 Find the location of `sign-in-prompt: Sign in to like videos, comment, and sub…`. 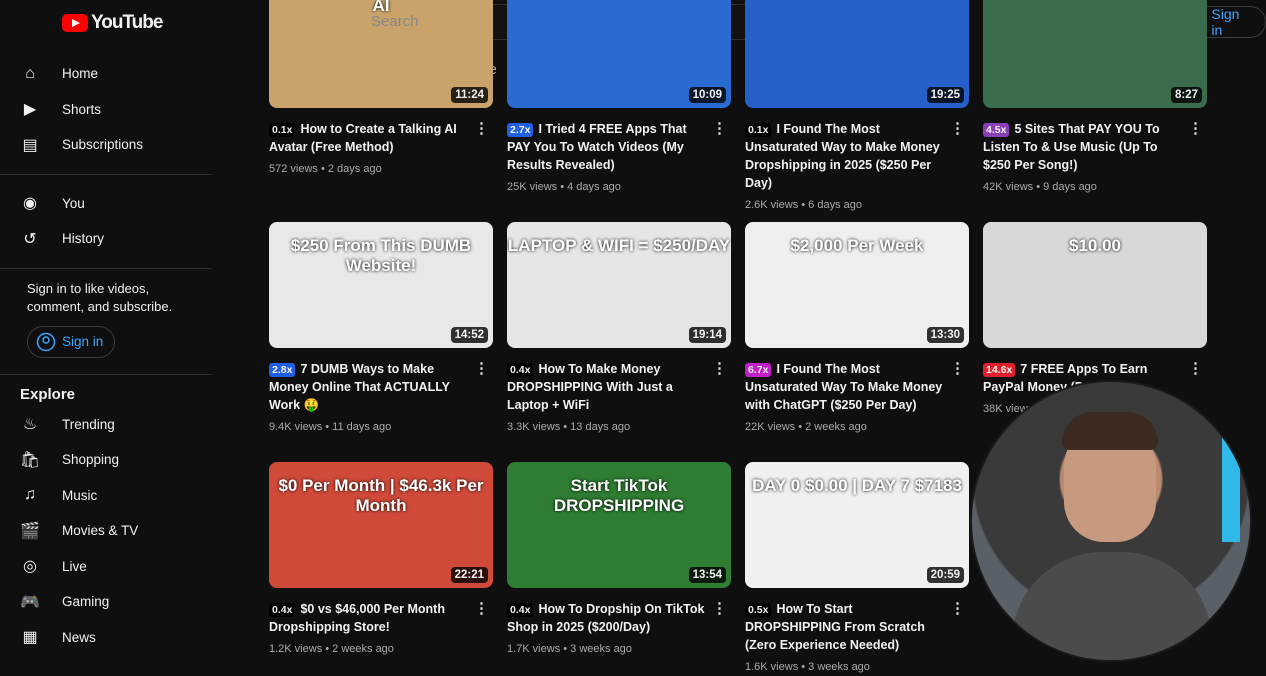

sign-in-prompt: Sign in to like videos, comment, and sub… is located at coordinates (100, 297).